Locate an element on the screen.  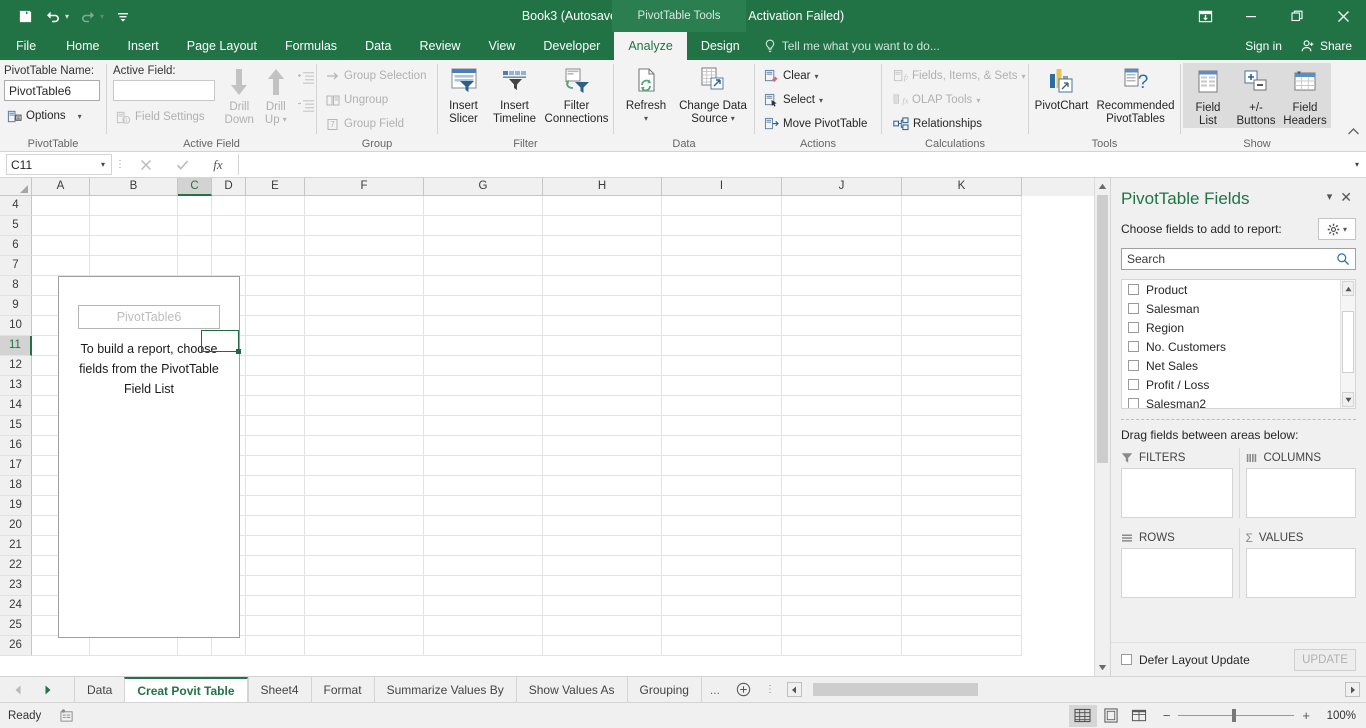
row-header-16: 16 is located at coordinates (16, 446).